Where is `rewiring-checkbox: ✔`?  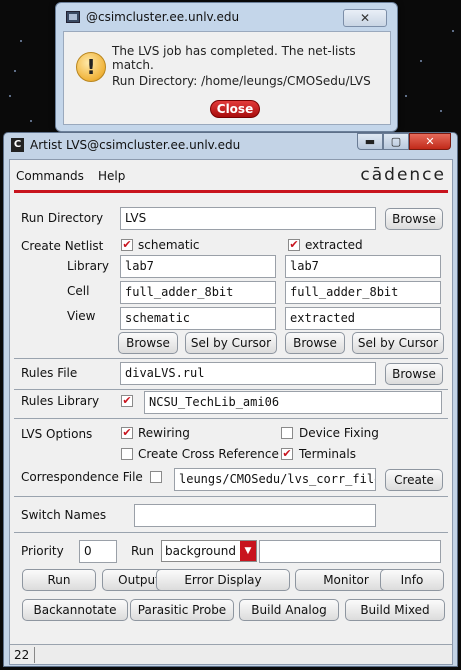 rewiring-checkbox: ✔ is located at coordinates (127, 433).